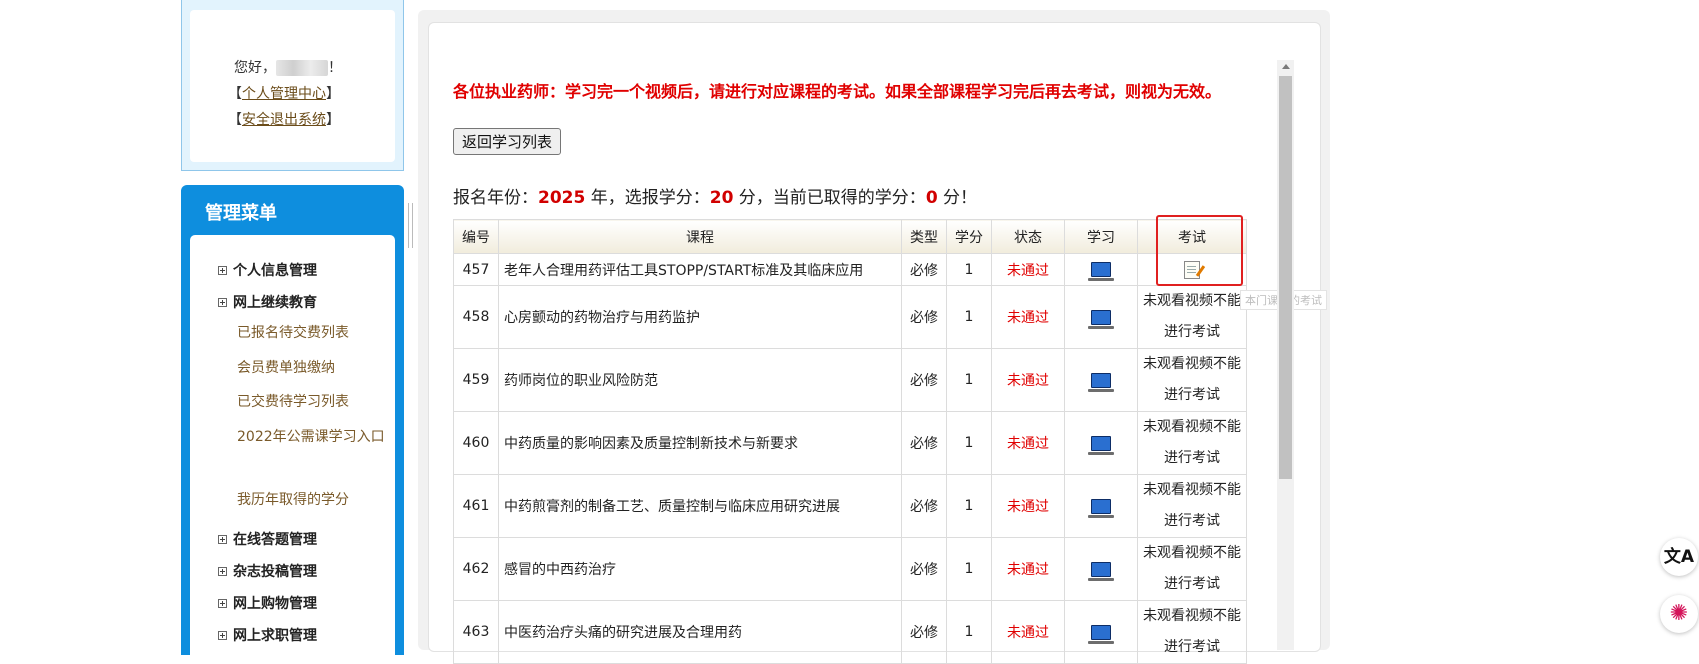 Image resolution: width=1699 pixels, height=664 pixels. I want to click on menu-item-personal-info: 个人信息管理, so click(267, 270).